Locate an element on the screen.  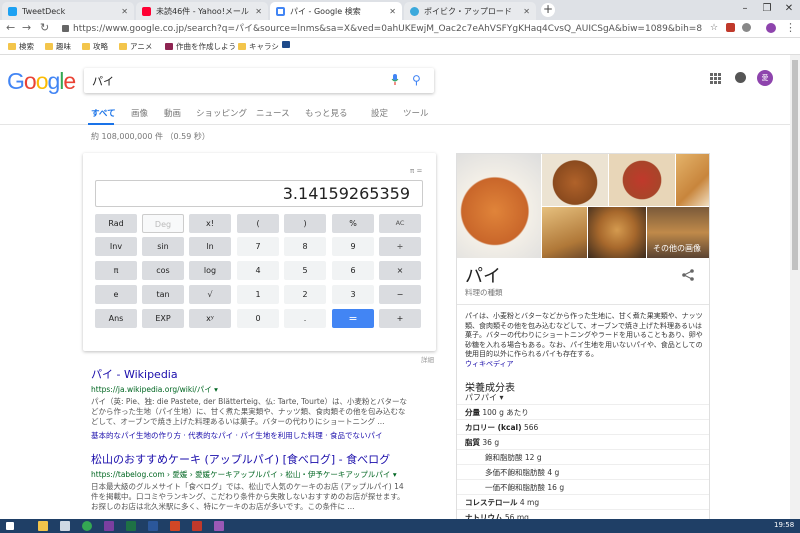
profile-icon is located at coordinates (771, 28).